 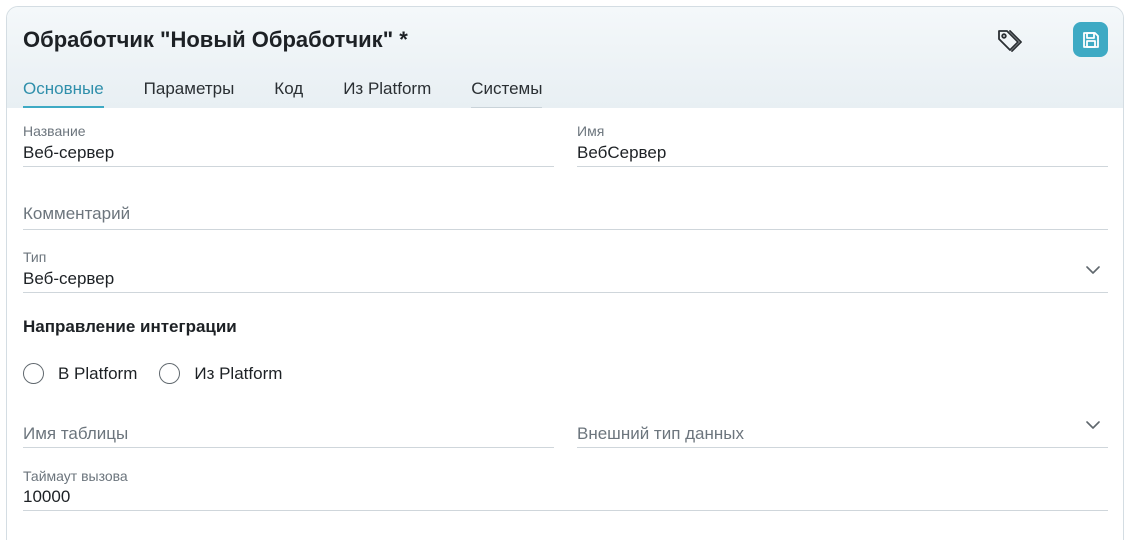 I want to click on save-icon, so click(x=1090, y=39).